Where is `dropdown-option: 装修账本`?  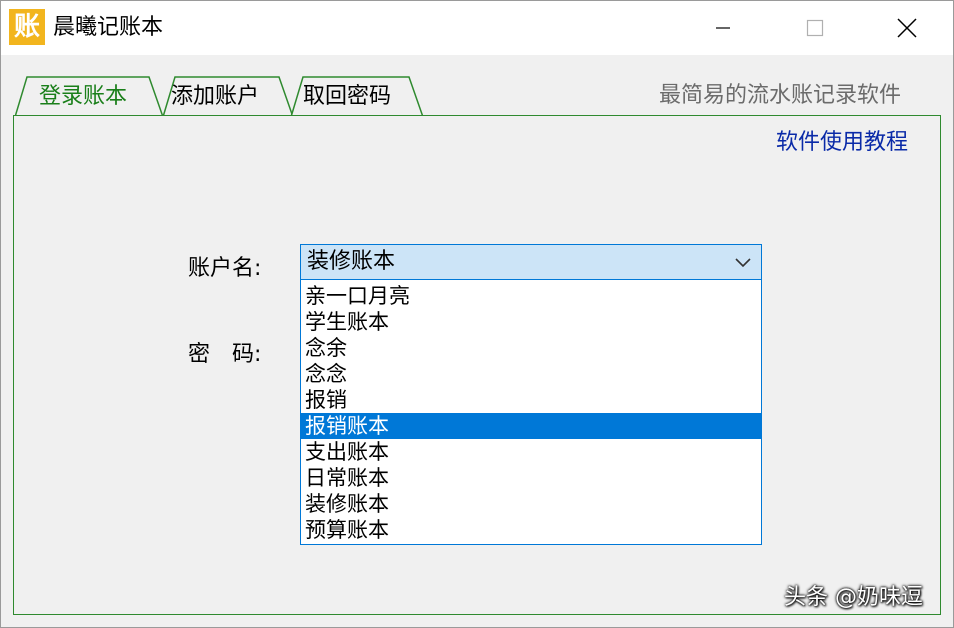 dropdown-option: 装修账本 is located at coordinates (531, 504).